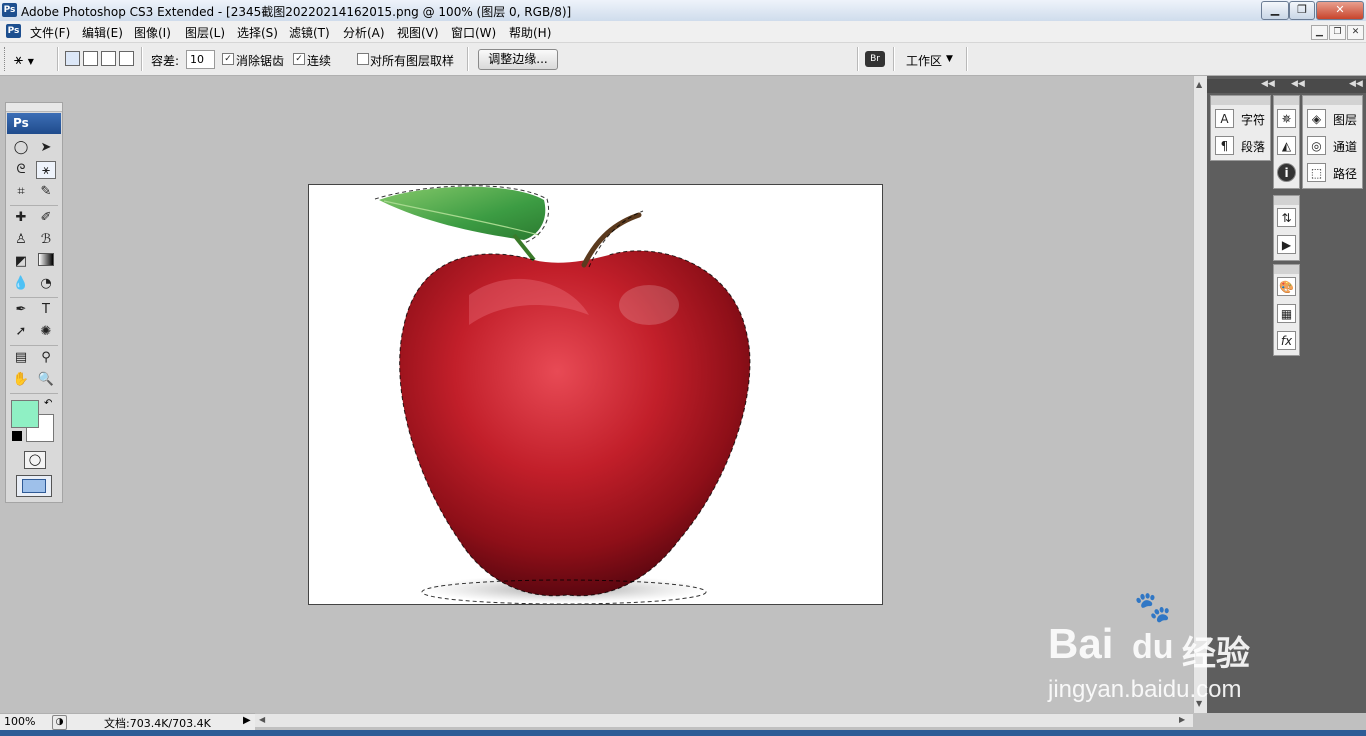  Describe the element at coordinates (299, 59) in the screenshot. I see `contiguous-checkbox: ✓` at that location.